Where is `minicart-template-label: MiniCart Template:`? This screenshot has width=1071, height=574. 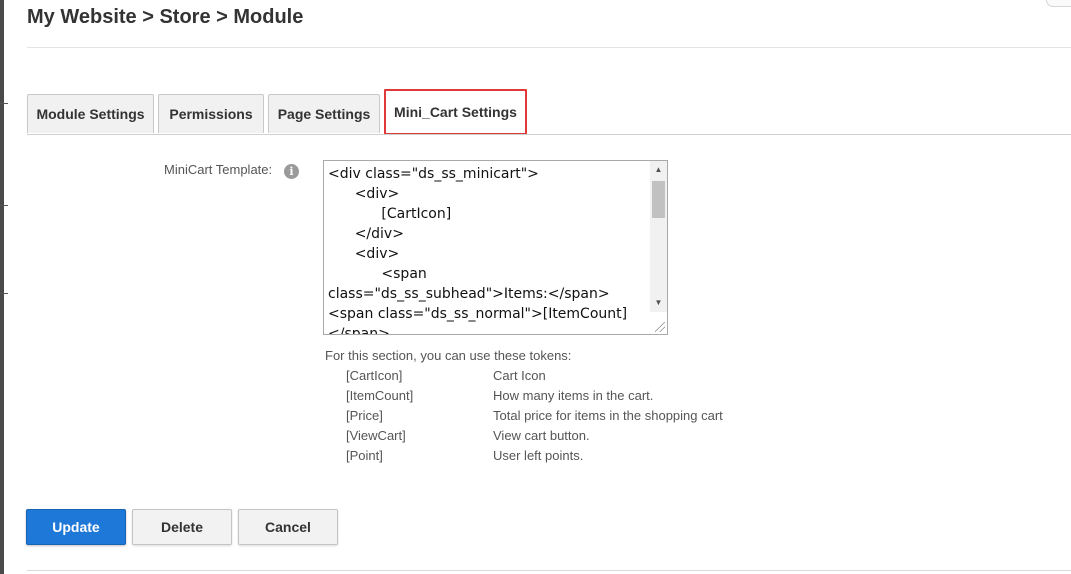 minicart-template-label: MiniCart Template: is located at coordinates (218, 169).